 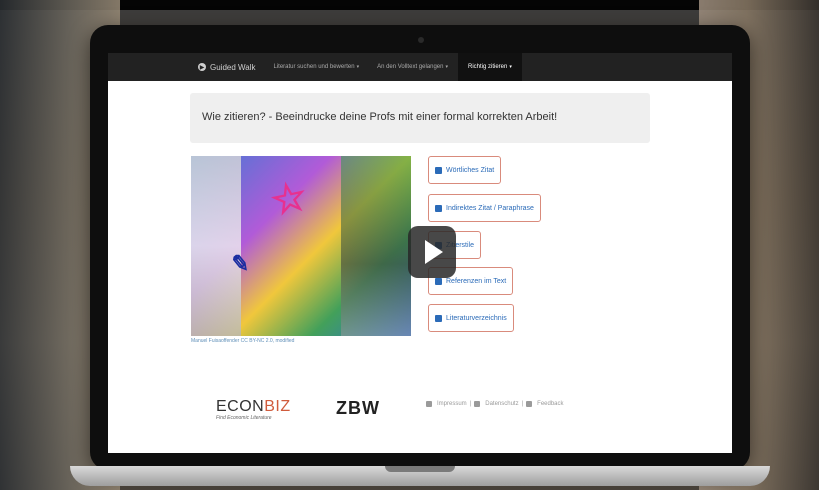 I want to click on button-literaturverzeichnis: Literaturverzeichnis, so click(x=471, y=318).